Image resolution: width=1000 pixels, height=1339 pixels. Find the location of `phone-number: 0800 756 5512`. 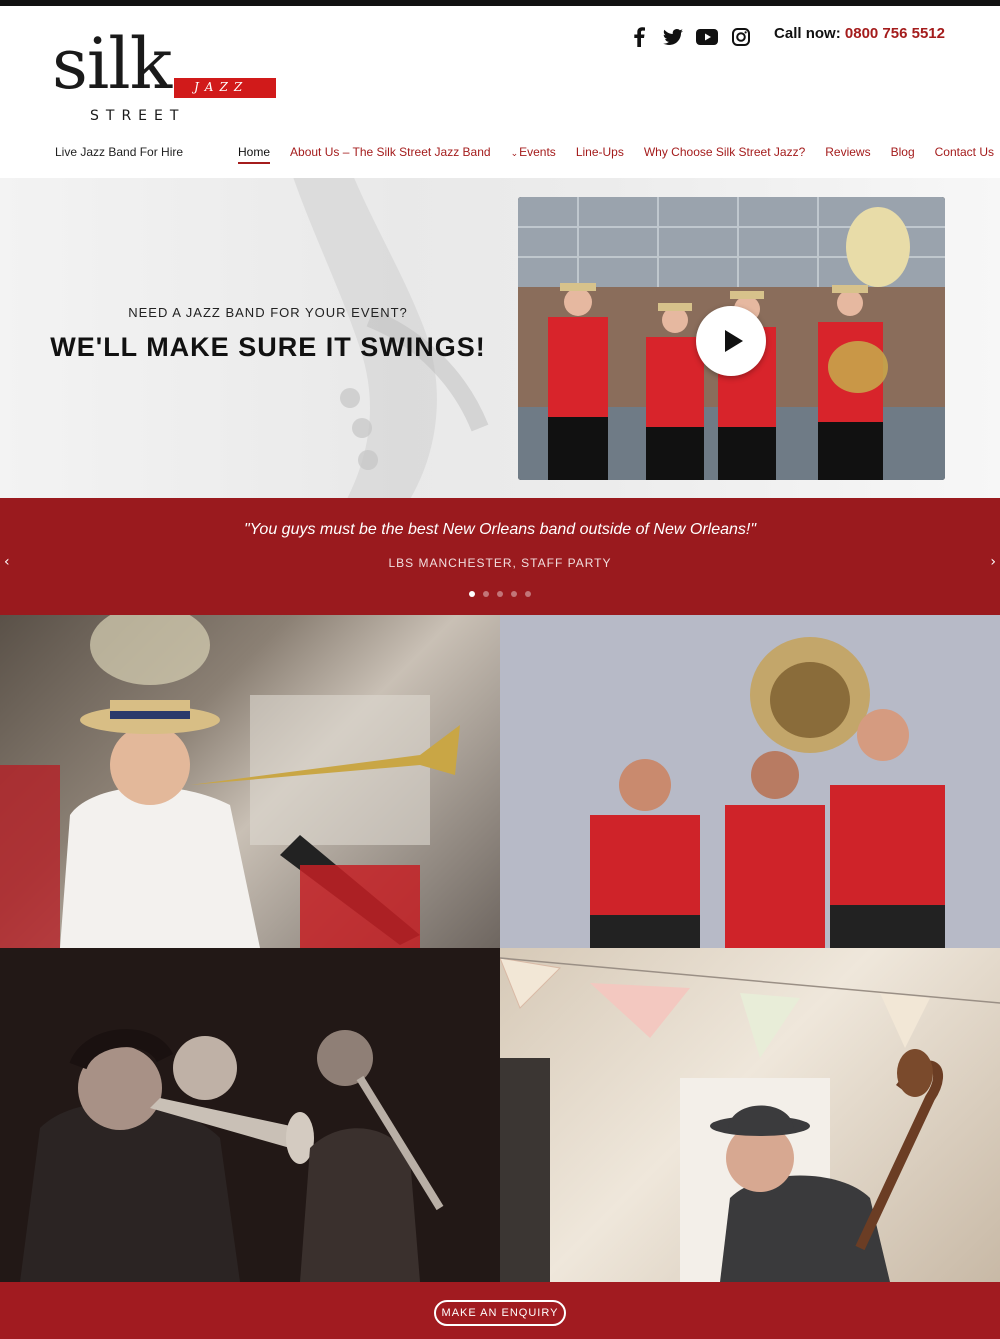

phone-number: 0800 756 5512 is located at coordinates (895, 33).